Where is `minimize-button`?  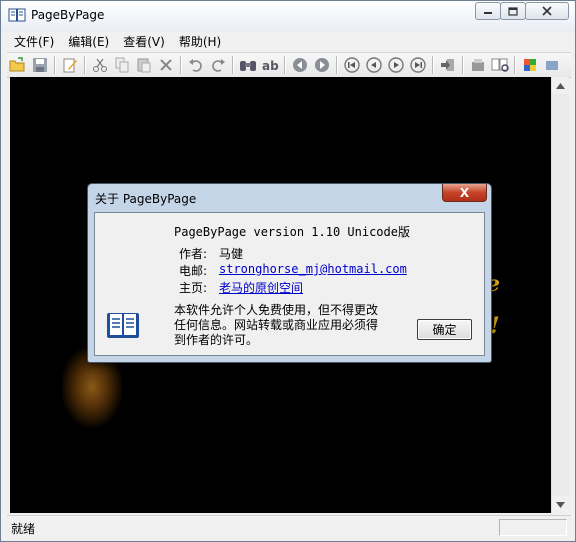
minimize-button is located at coordinates (488, 11).